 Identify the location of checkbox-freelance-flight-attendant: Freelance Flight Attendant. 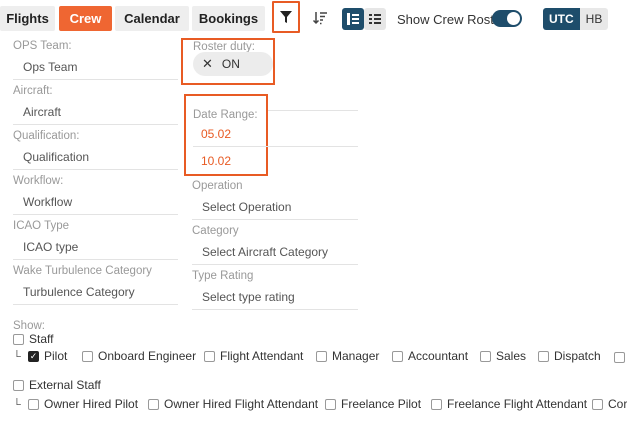
(509, 404).